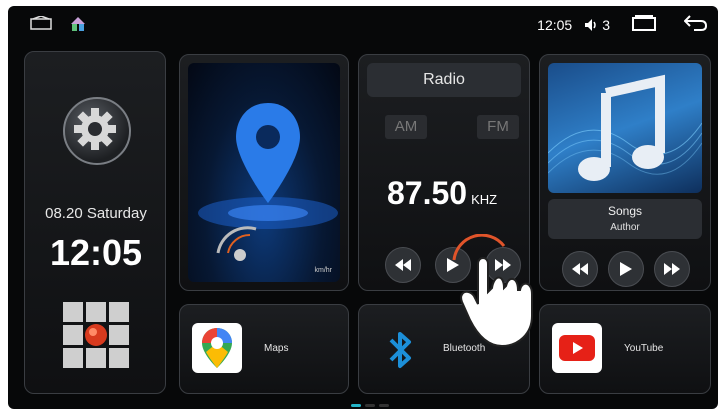  What do you see at coordinates (427, 193) in the screenshot?
I see `frequency-value: 87.50` at bounding box center [427, 193].